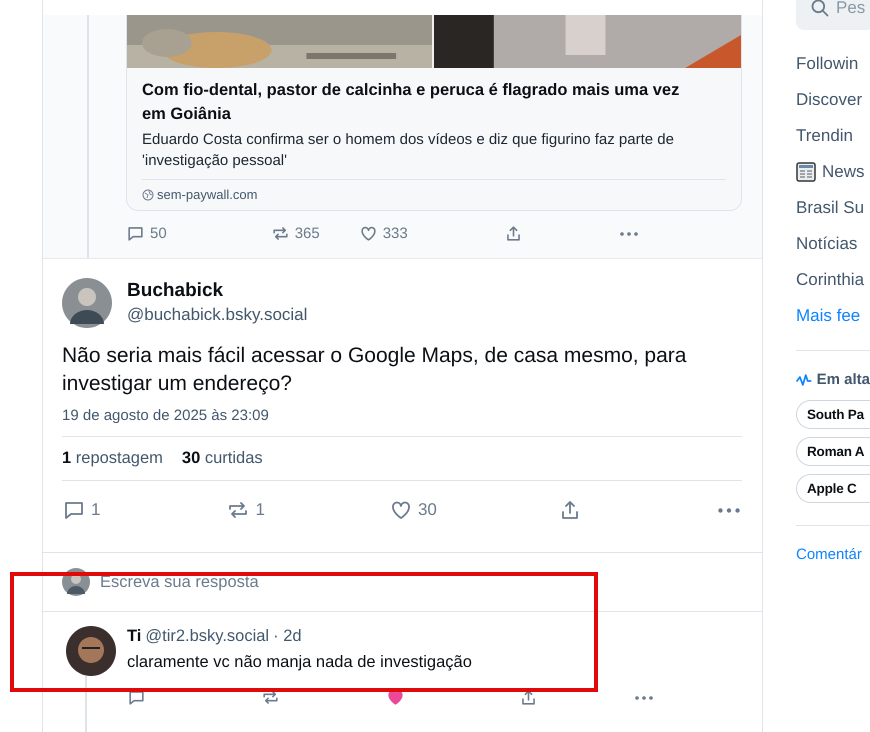  Describe the element at coordinates (375, 370) in the screenshot. I see `post-text: Não seria mais fácil acessar o Google Maps, de casa mesmo, para investigar um endereço?` at that location.